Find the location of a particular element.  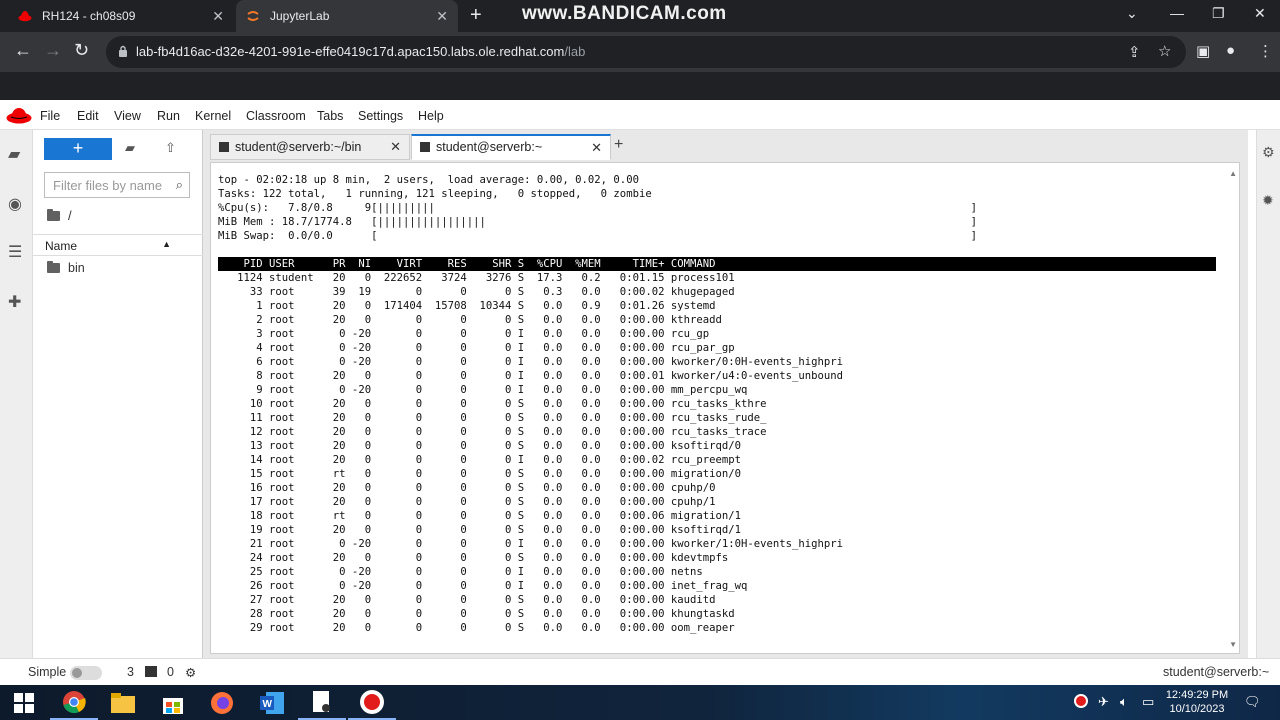

monitor-icon: ▭ is located at coordinates (1148, 702).